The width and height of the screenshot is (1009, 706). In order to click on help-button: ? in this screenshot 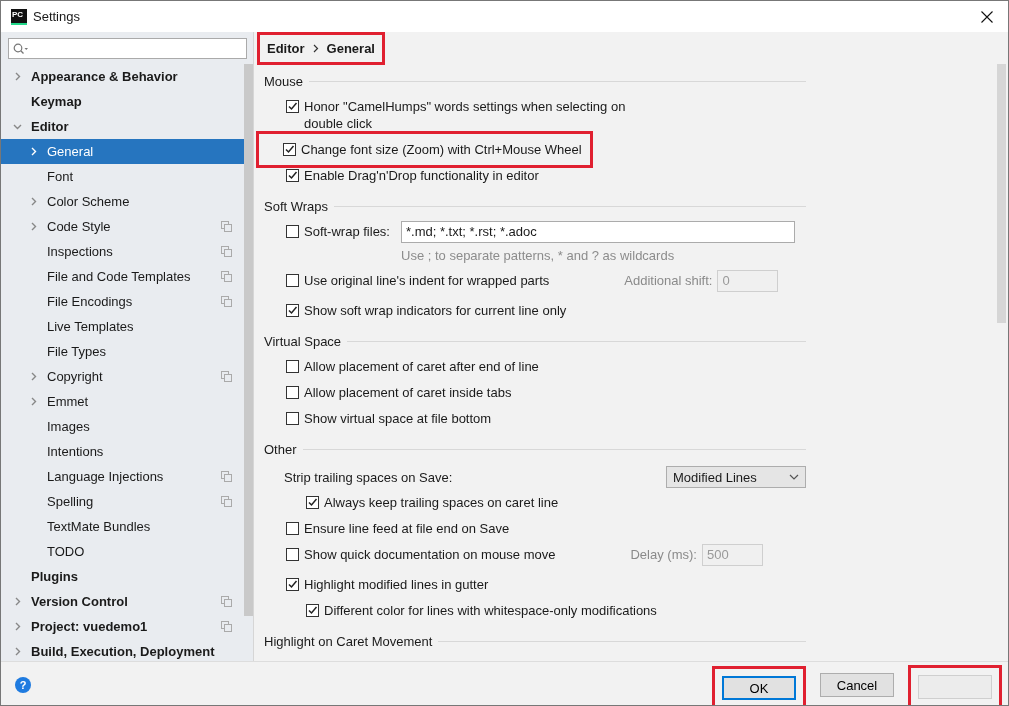, I will do `click(23, 685)`.